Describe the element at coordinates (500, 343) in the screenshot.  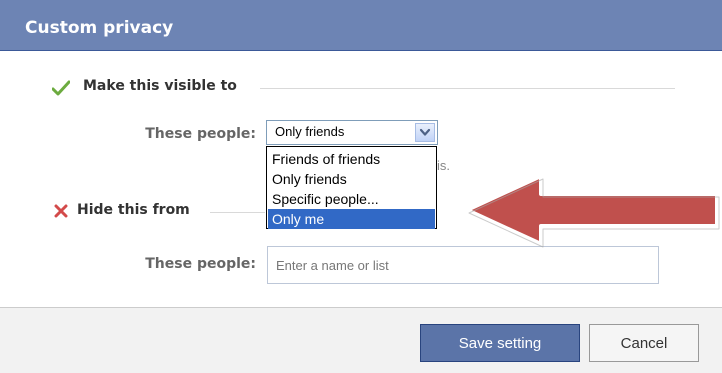
I see `save-button: Save setting` at that location.